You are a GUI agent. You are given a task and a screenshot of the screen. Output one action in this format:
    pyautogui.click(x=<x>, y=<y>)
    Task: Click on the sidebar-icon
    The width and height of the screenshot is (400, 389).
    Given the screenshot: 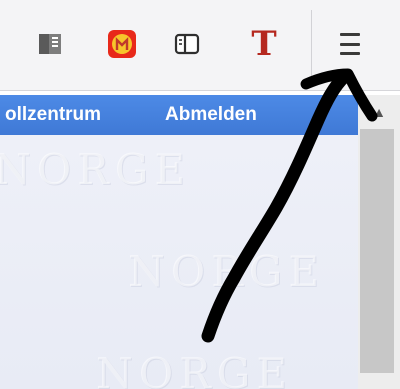 What is the action you would take?
    pyautogui.click(x=187, y=44)
    